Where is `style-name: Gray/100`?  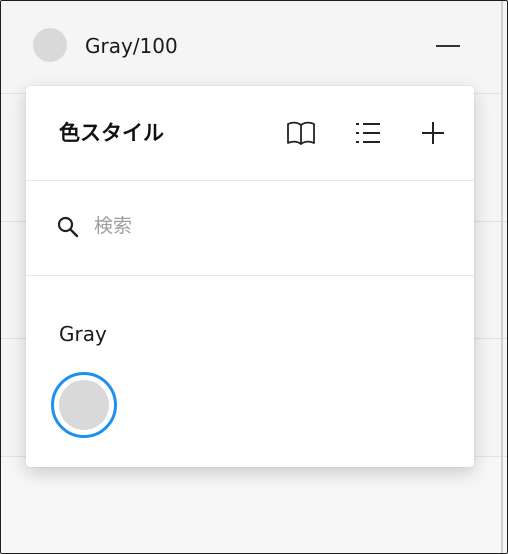 style-name: Gray/100 is located at coordinates (131, 46).